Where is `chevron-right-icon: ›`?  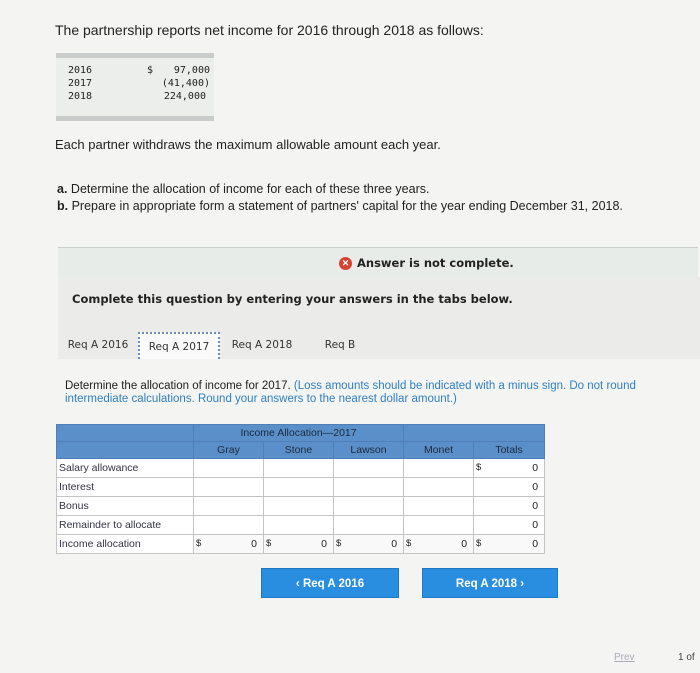 chevron-right-icon: › is located at coordinates (522, 584).